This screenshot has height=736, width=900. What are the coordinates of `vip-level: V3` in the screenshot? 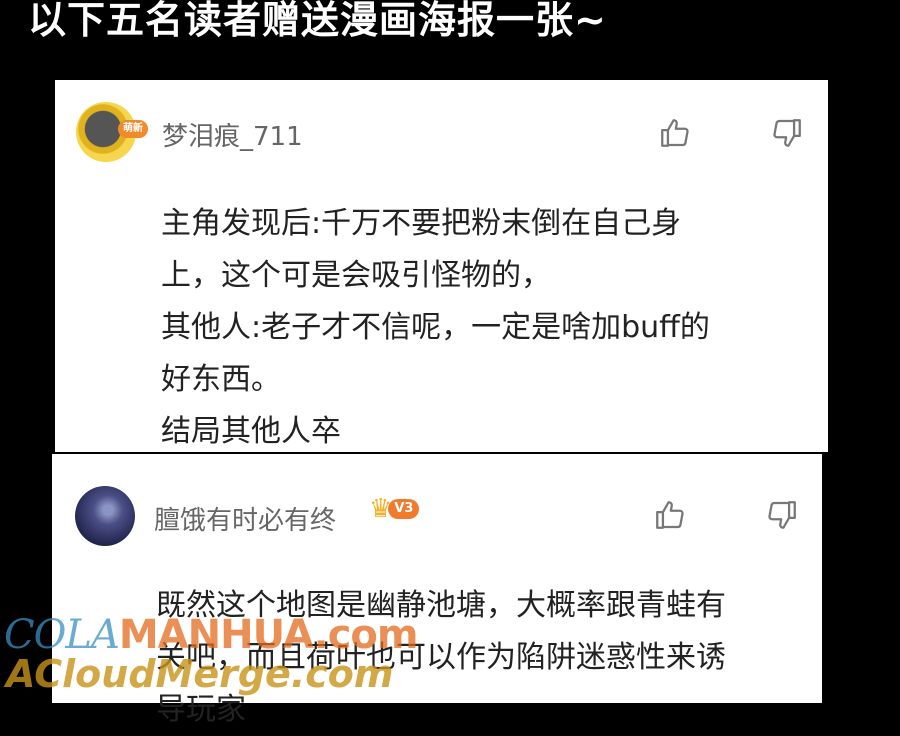 It's located at (404, 509).